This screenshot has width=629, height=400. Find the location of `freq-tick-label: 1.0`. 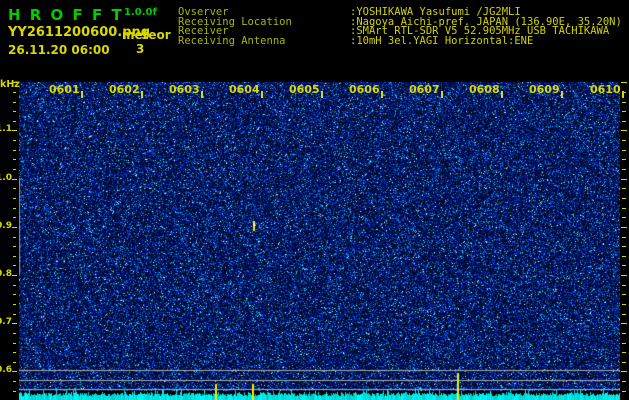

freq-tick-label: 1.0 is located at coordinates (6, 178).